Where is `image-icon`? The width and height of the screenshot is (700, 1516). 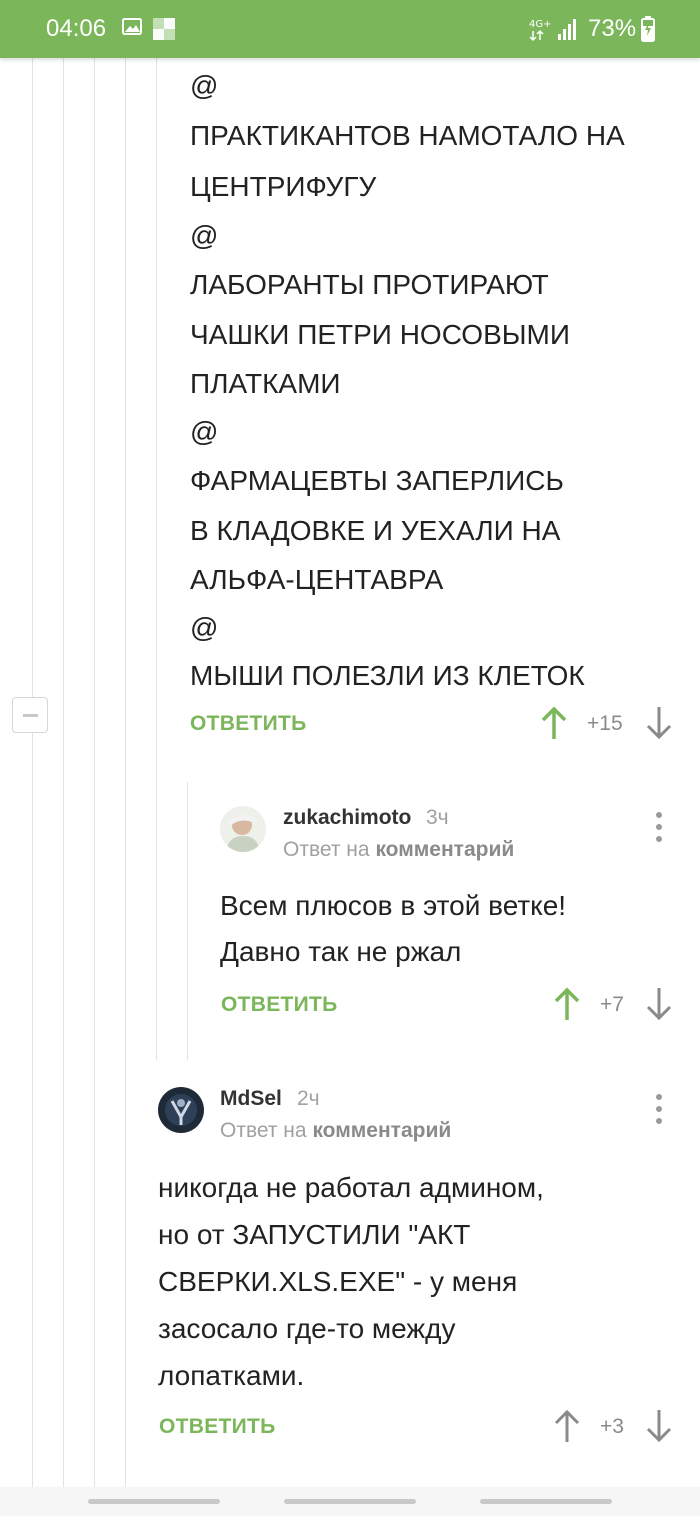
image-icon is located at coordinates (132, 26).